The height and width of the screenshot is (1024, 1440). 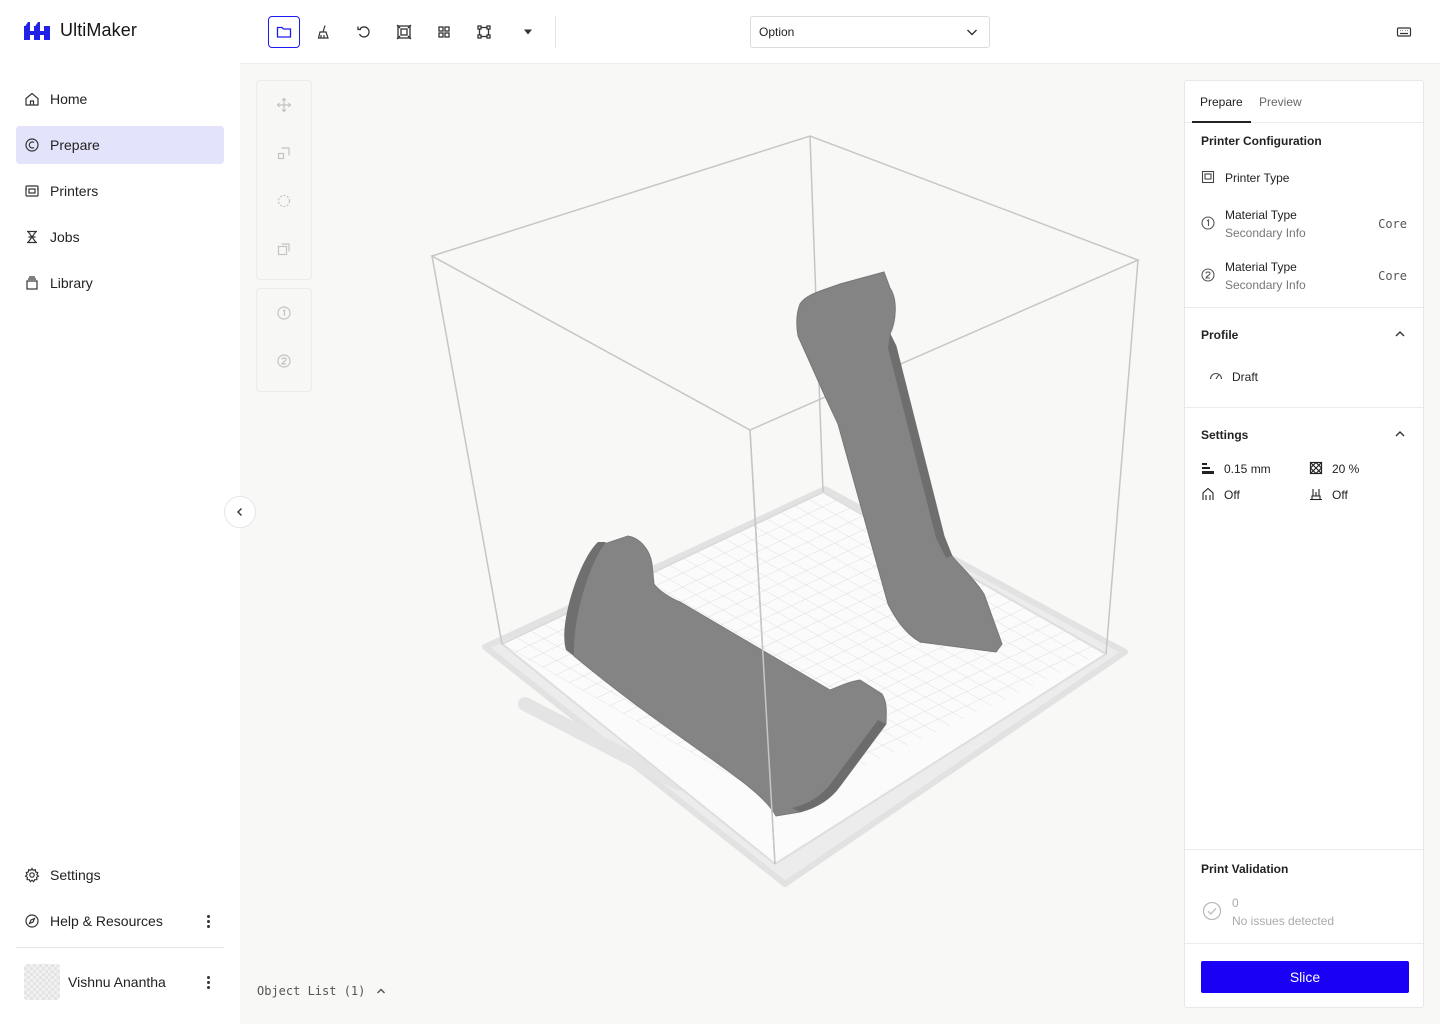 I want to click on extruder-2-tool, so click(x=284, y=361).